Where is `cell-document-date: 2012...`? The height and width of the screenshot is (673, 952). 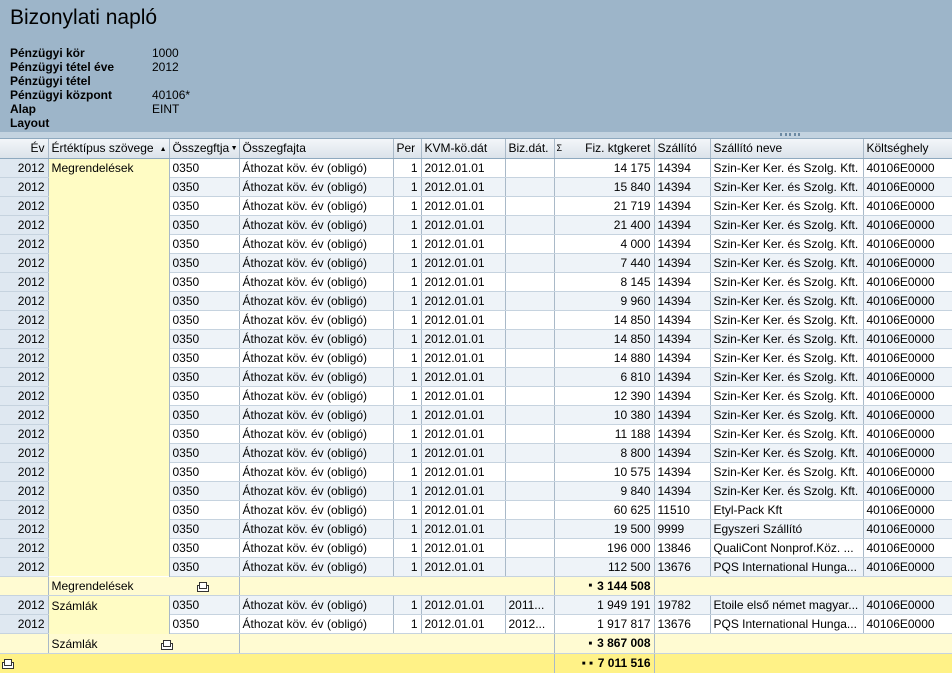
cell-document-date: 2012... is located at coordinates (530, 624).